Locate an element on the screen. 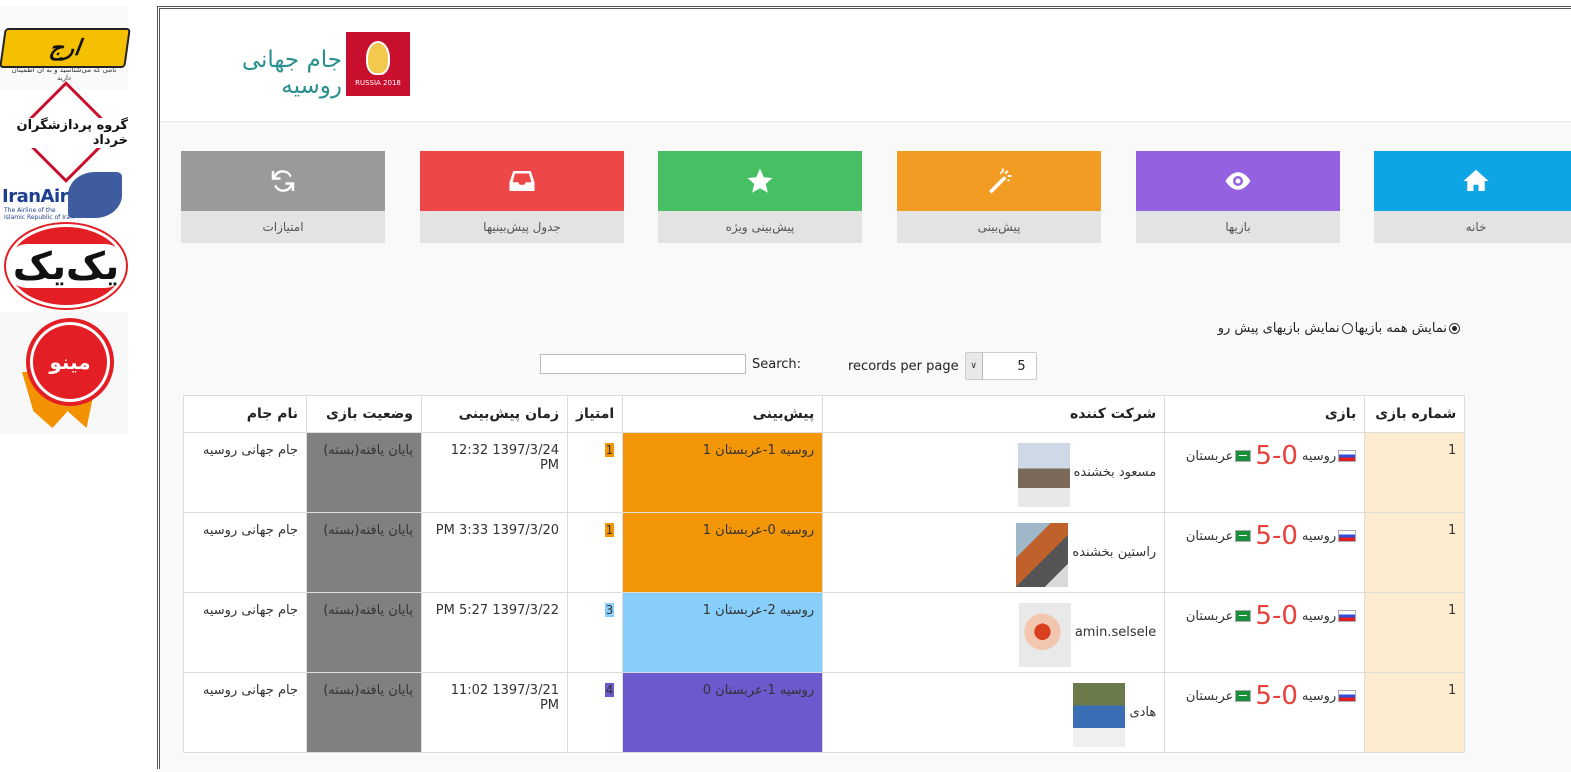 This screenshot has width=1571, height=772. participant-name: amin.selsele is located at coordinates (1115, 632).